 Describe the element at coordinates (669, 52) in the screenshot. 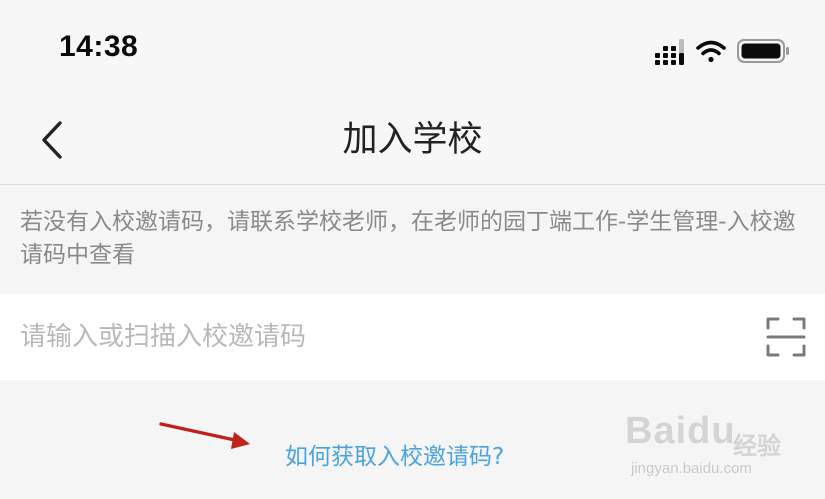

I see `cellular-signal-icon` at that location.